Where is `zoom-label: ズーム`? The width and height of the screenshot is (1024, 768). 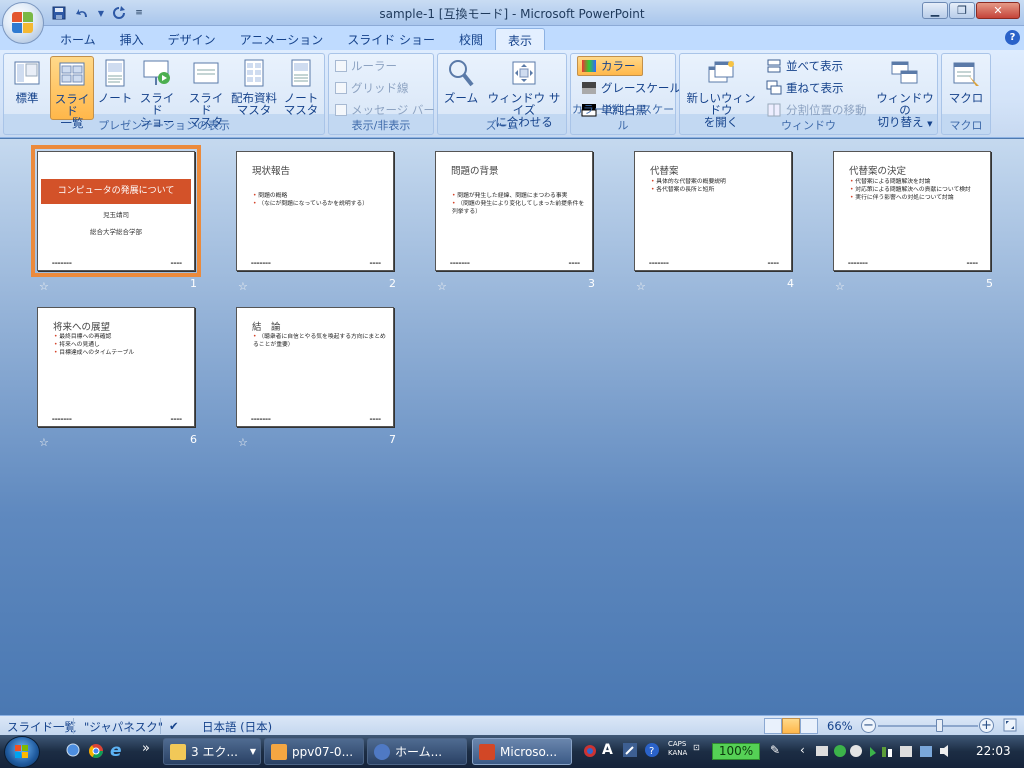 zoom-label: ズーム is located at coordinates (461, 98).